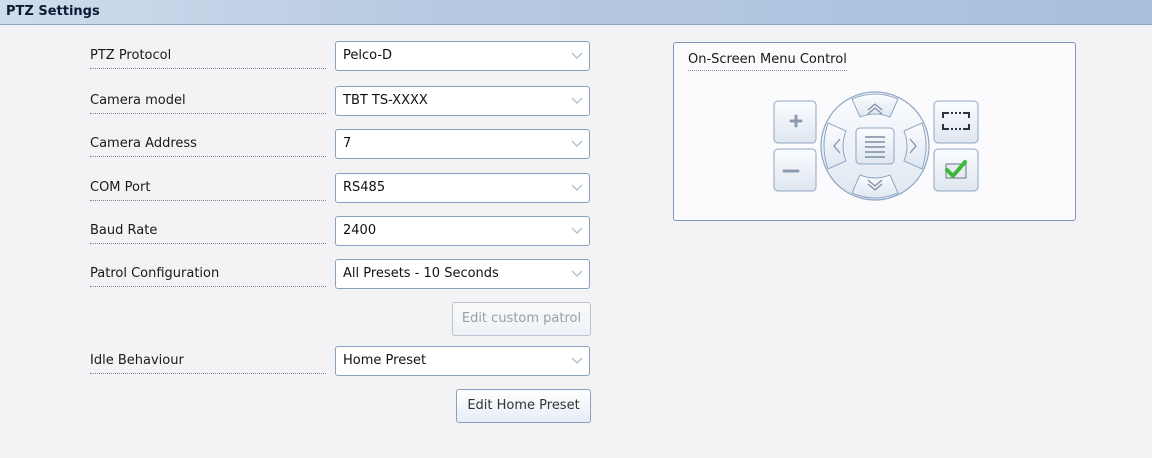  I want to click on com-port-label: COM Port, so click(208, 190).